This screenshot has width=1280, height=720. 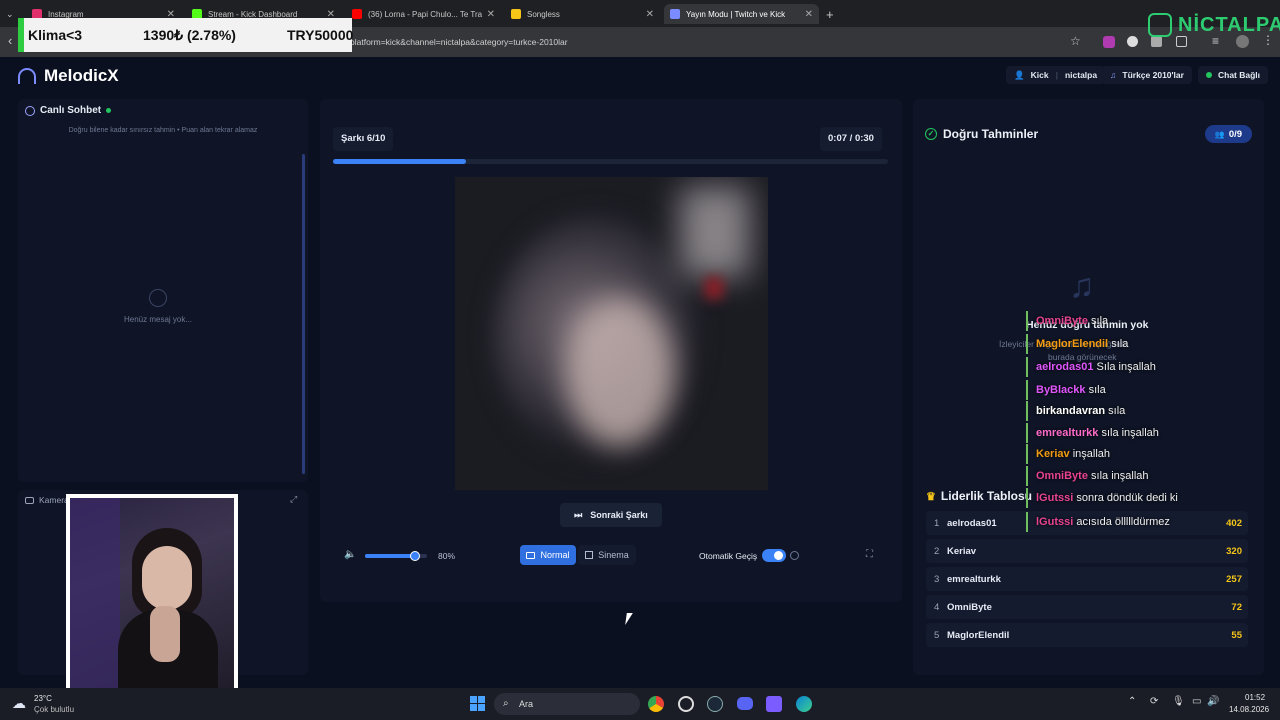 What do you see at coordinates (937, 579) in the screenshot?
I see `leaderboard-rank: 3` at bounding box center [937, 579].